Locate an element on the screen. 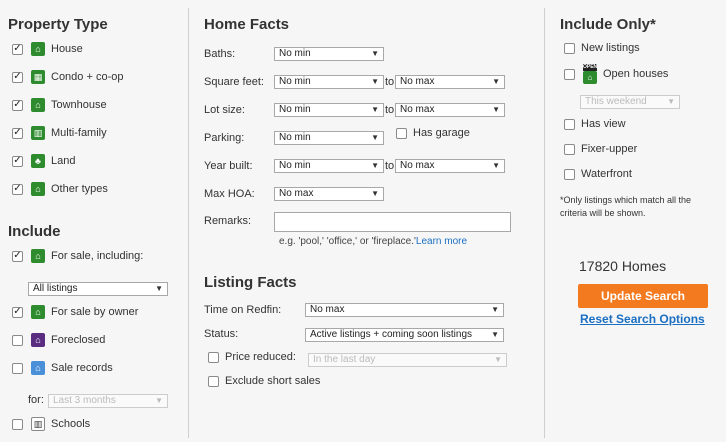  for-sale-by-owner-icon: ⌂ is located at coordinates (38, 312).